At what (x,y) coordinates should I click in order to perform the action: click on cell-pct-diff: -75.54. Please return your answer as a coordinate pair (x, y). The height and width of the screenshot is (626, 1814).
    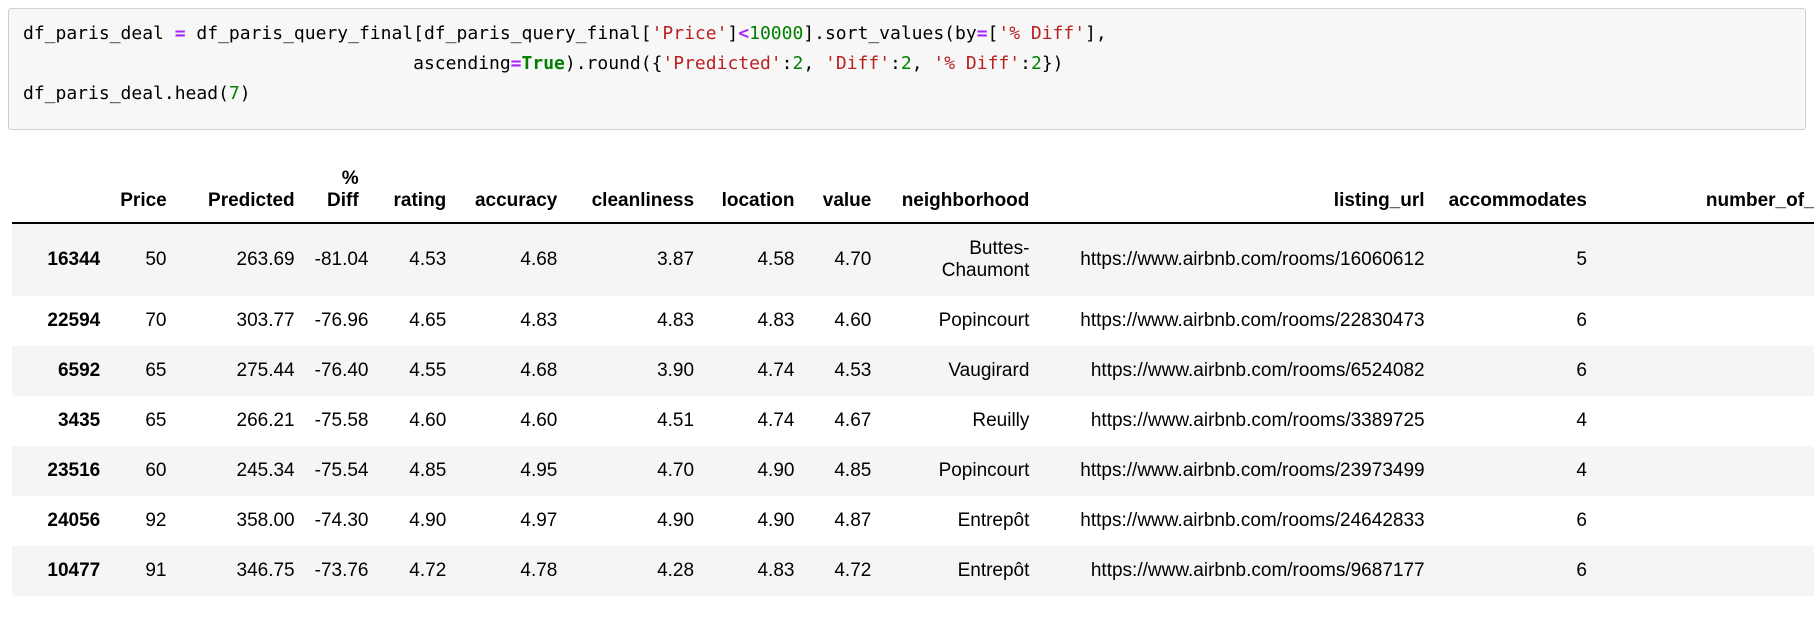
    Looking at the image, I should click on (341, 470).